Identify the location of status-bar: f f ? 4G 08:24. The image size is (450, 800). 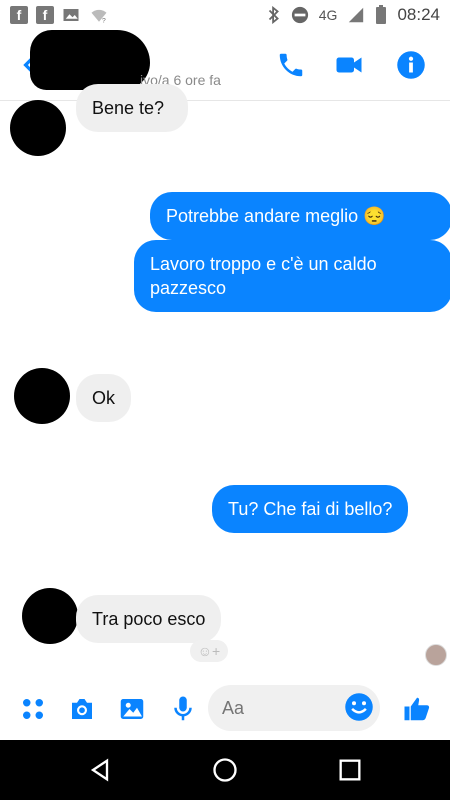
(225, 15).